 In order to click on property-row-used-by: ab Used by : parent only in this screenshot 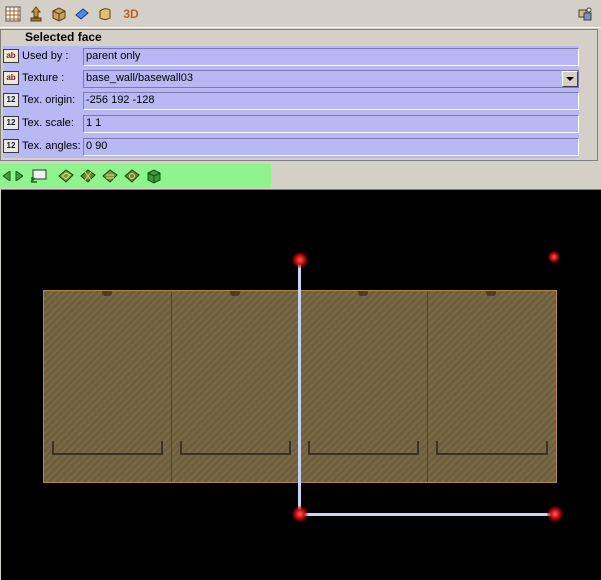, I will do `click(291, 57)`.